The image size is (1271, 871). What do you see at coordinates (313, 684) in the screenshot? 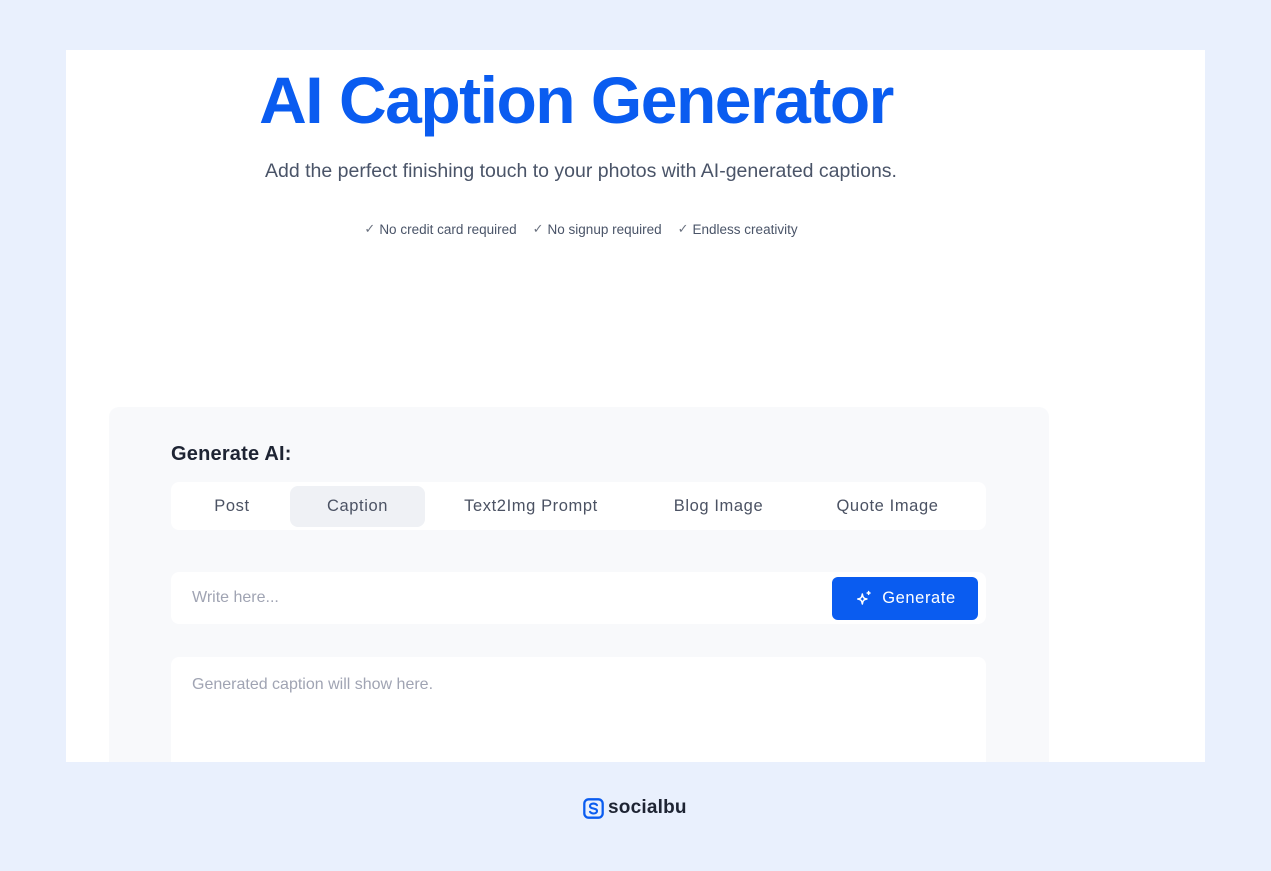
I see `caption-output-placeholder: Generated caption will show here.` at bounding box center [313, 684].